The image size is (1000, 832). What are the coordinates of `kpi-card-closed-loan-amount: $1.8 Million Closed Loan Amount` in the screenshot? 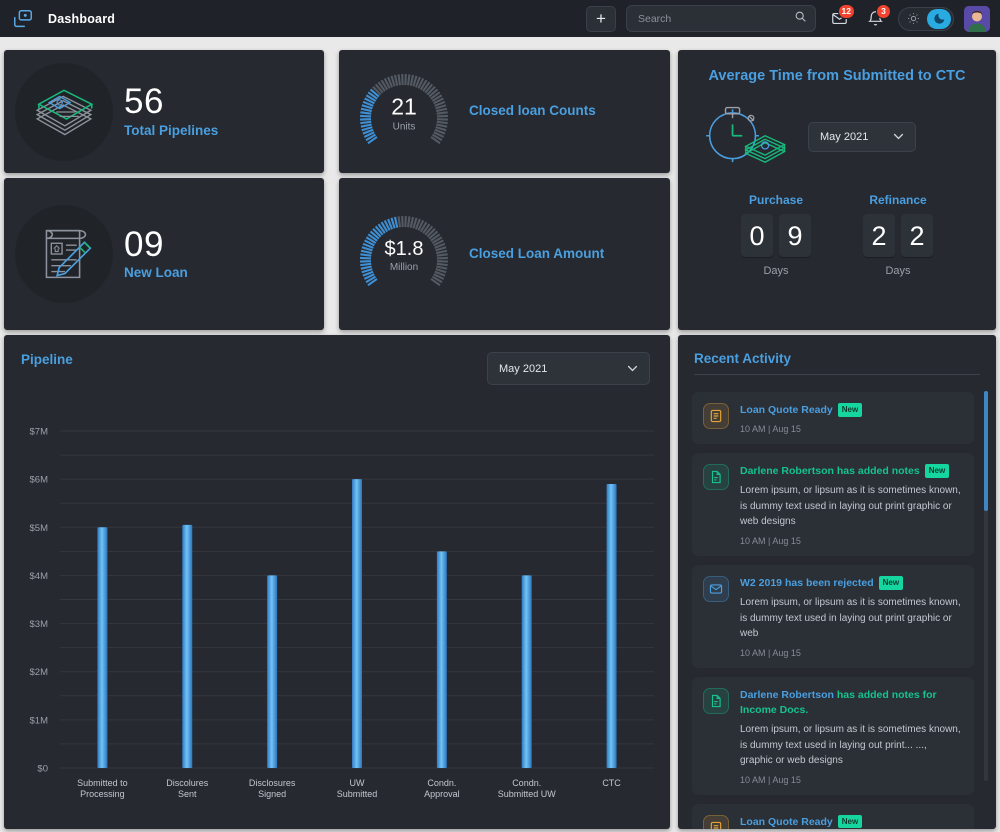 It's located at (504, 254).